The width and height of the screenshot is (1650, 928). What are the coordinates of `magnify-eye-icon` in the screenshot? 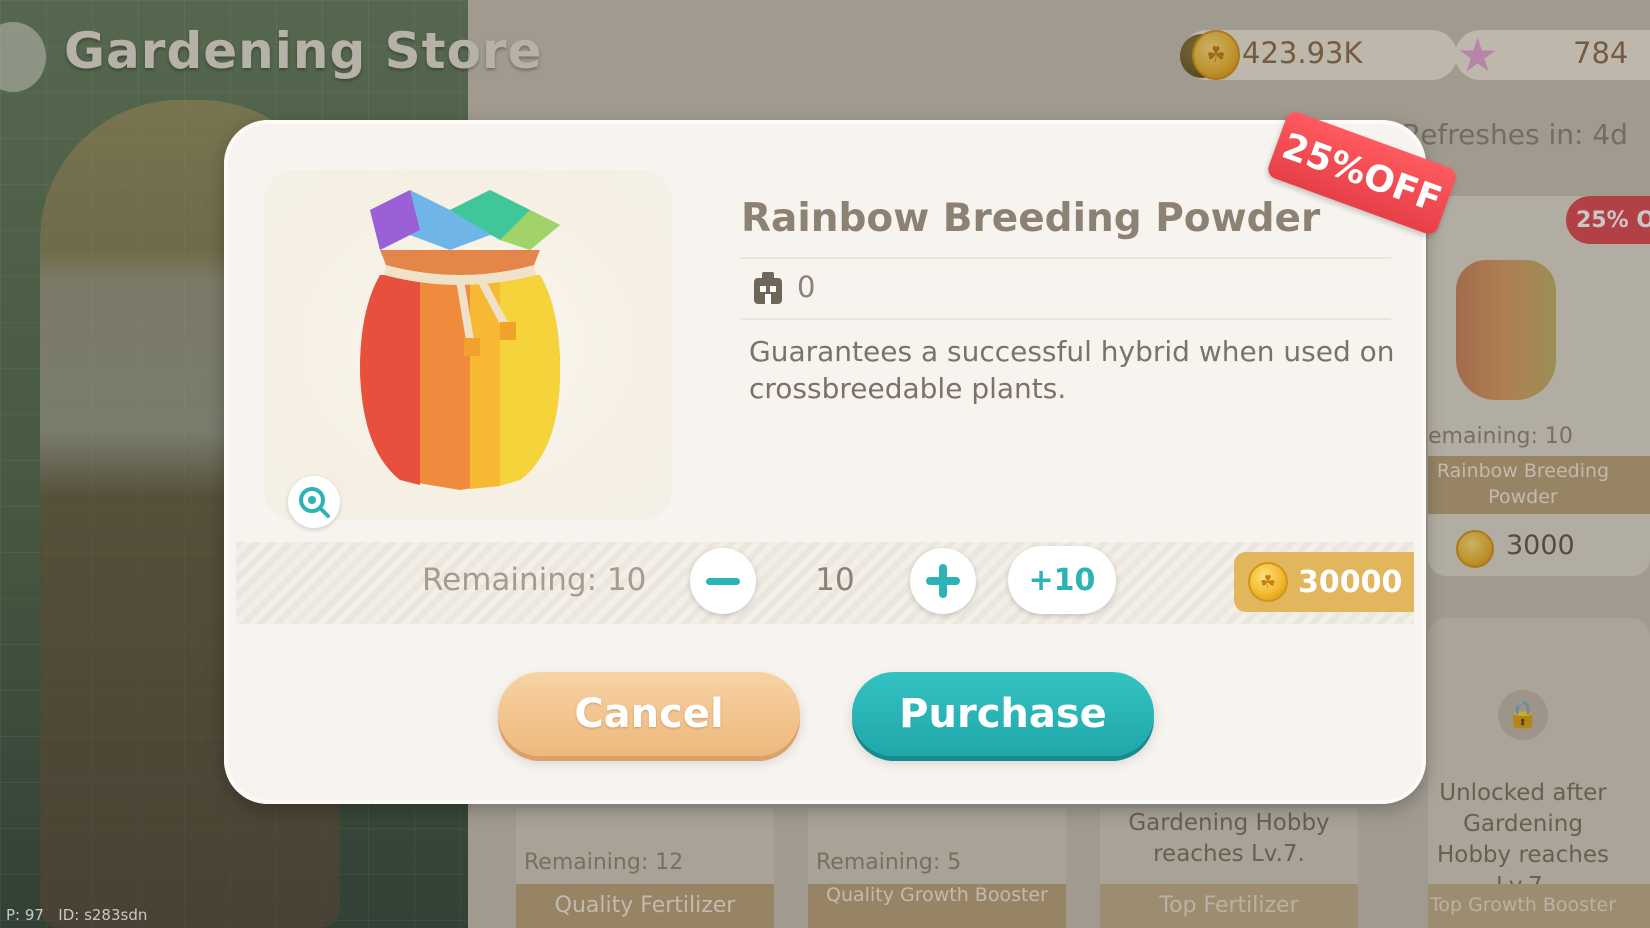 It's located at (314, 502).